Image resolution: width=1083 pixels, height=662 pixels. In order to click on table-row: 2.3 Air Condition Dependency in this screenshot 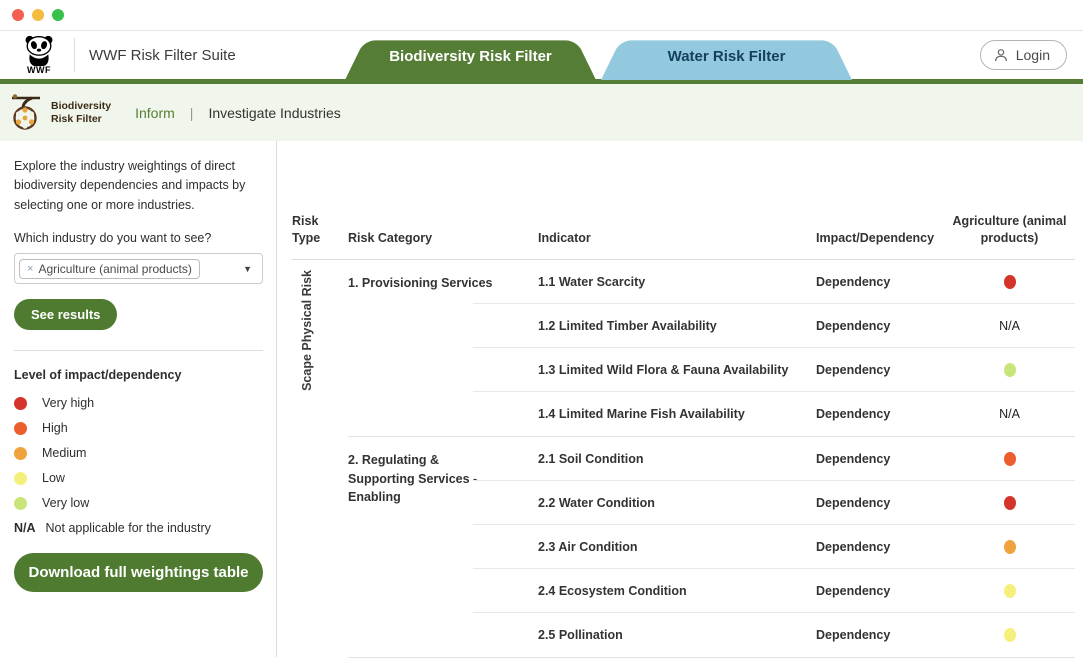, I will do `click(774, 547)`.